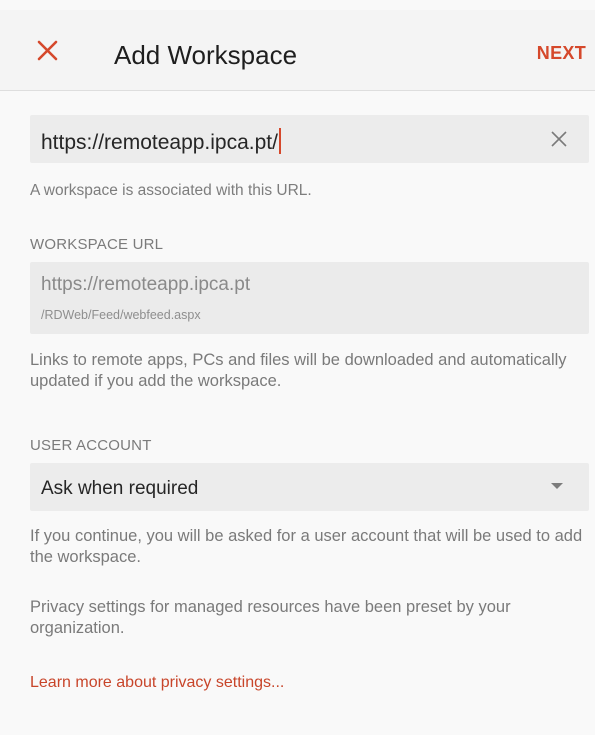 This screenshot has width=595, height=735. I want to click on user-account-selected: Ask when required, so click(120, 488).